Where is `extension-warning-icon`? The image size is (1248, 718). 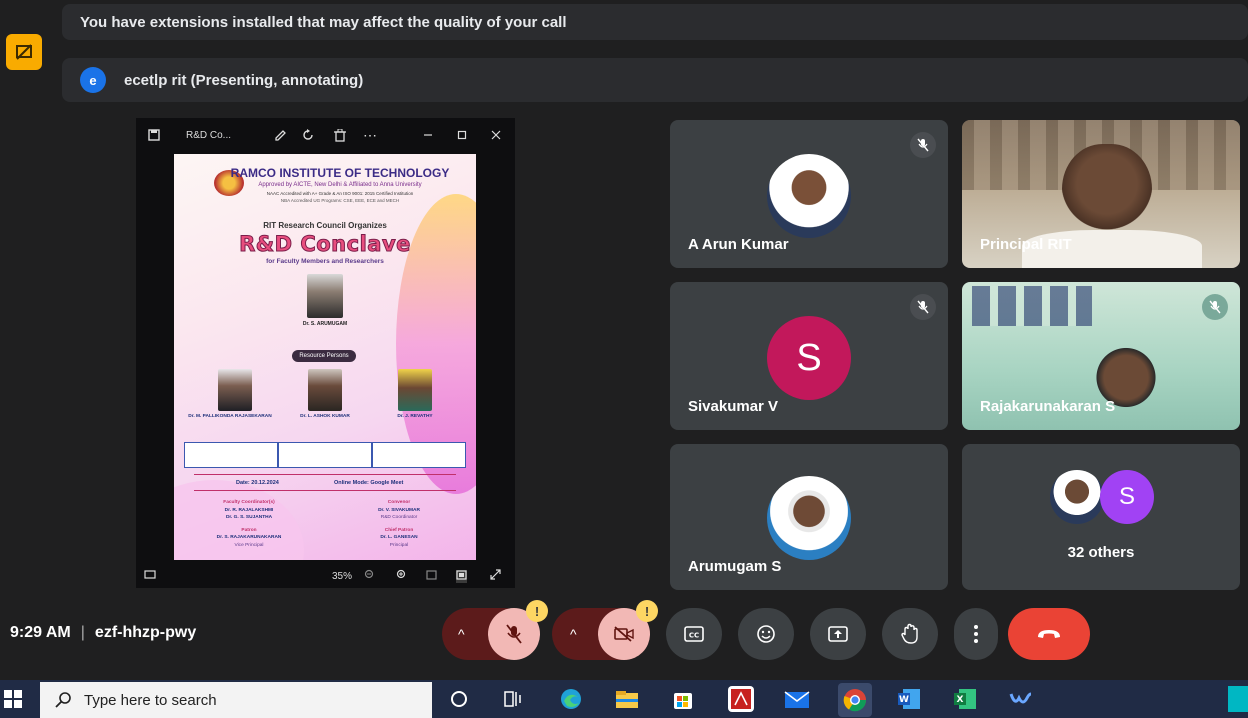 extension-warning-icon is located at coordinates (24, 52).